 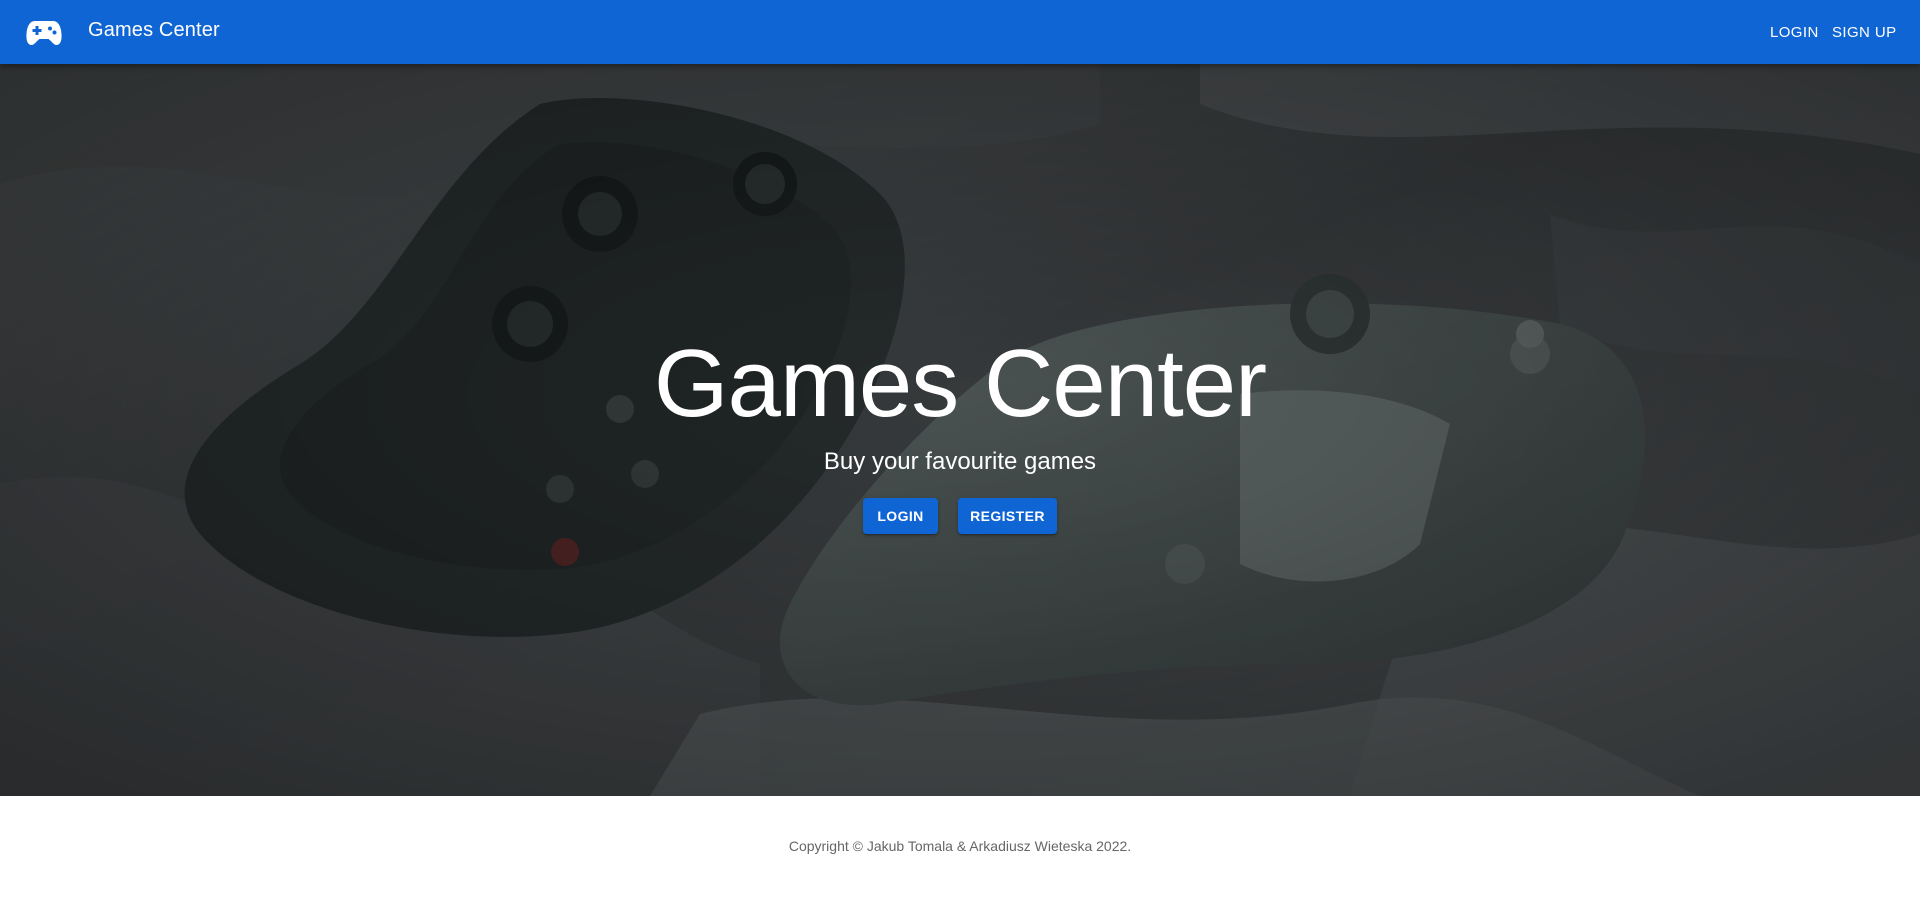 What do you see at coordinates (960, 32) in the screenshot?
I see `app-bar: Games Center LOGIN SIGN UP` at bounding box center [960, 32].